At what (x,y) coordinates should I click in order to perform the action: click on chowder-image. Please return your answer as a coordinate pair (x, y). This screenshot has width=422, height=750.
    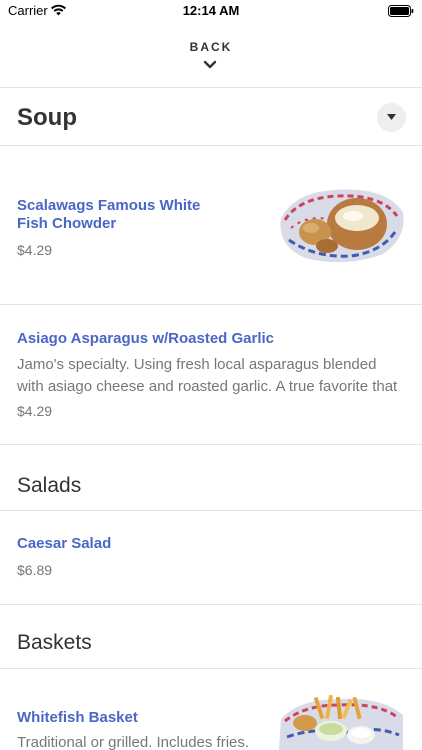
    Looking at the image, I should click on (342, 226).